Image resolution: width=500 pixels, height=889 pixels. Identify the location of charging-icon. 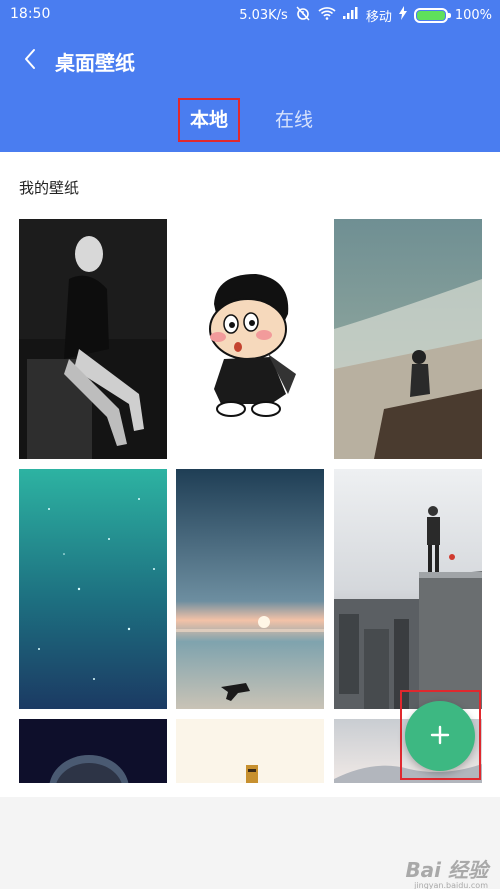
(402, 15).